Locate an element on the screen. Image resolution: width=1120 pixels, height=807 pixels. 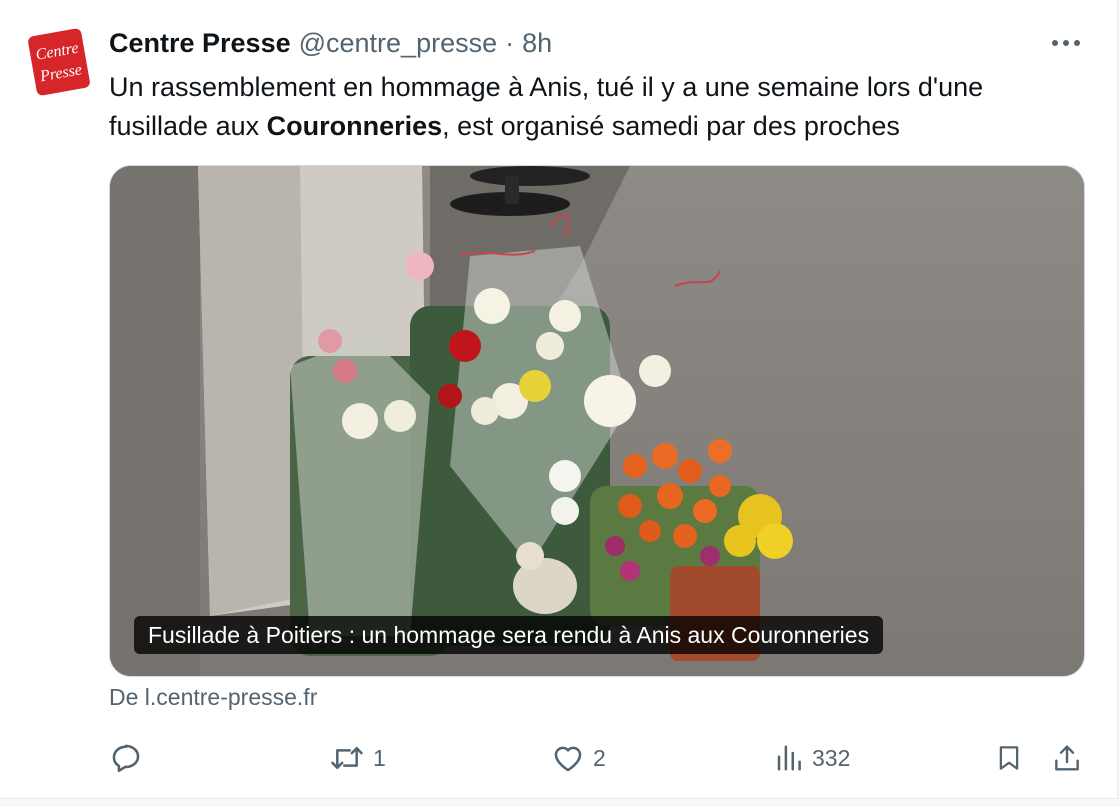
bookmark-button is located at coordinates (1009, 758).